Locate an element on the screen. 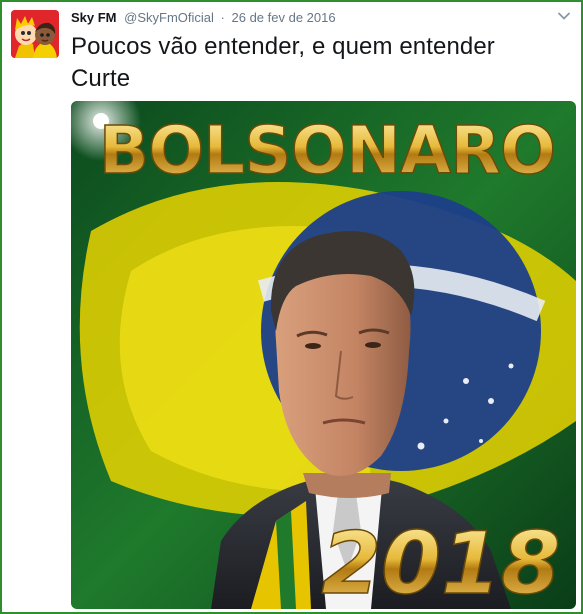 This screenshot has height=614, width=583. avatar is located at coordinates (35, 34).